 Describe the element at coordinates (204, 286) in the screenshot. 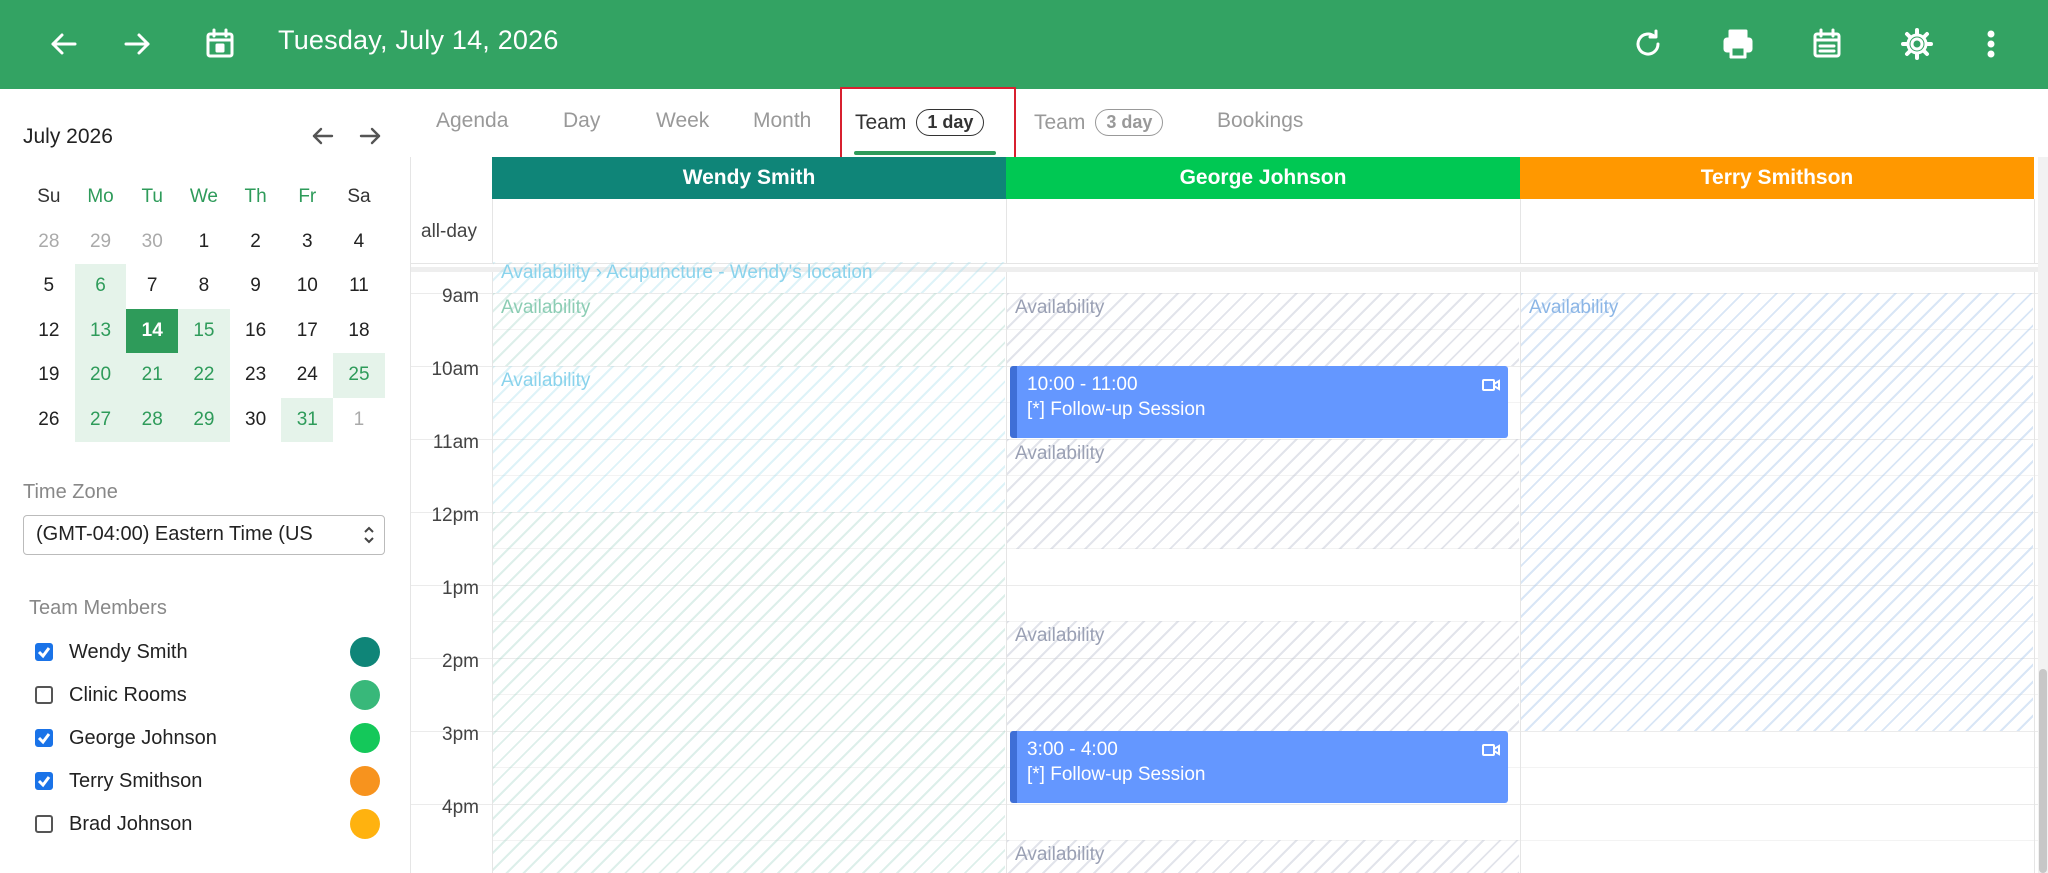

I see `day-cell: 8` at that location.